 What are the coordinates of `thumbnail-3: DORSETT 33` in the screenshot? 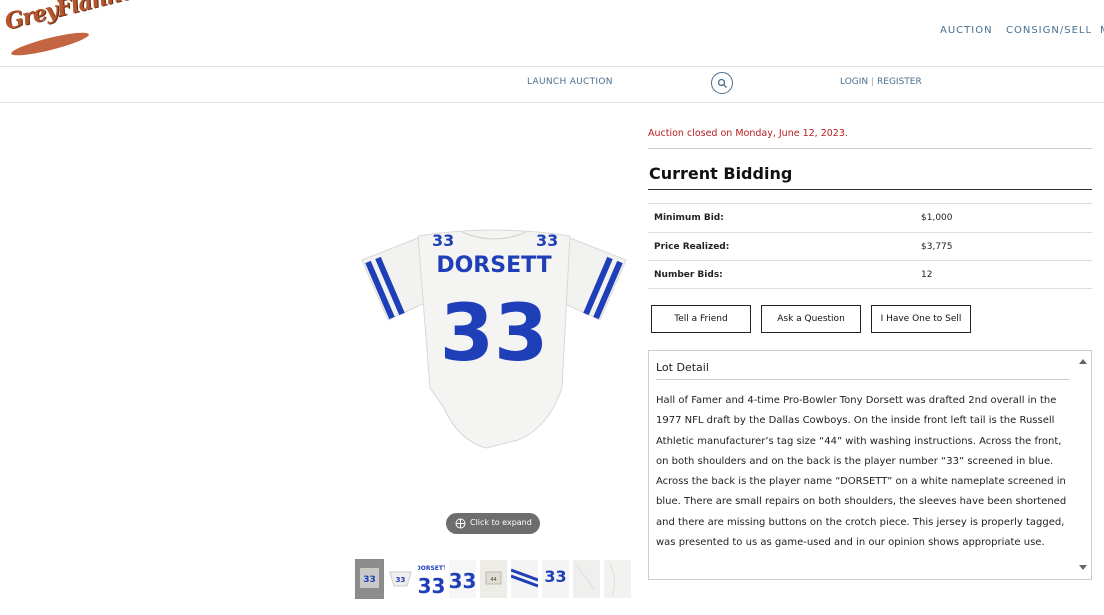 It's located at (431, 579).